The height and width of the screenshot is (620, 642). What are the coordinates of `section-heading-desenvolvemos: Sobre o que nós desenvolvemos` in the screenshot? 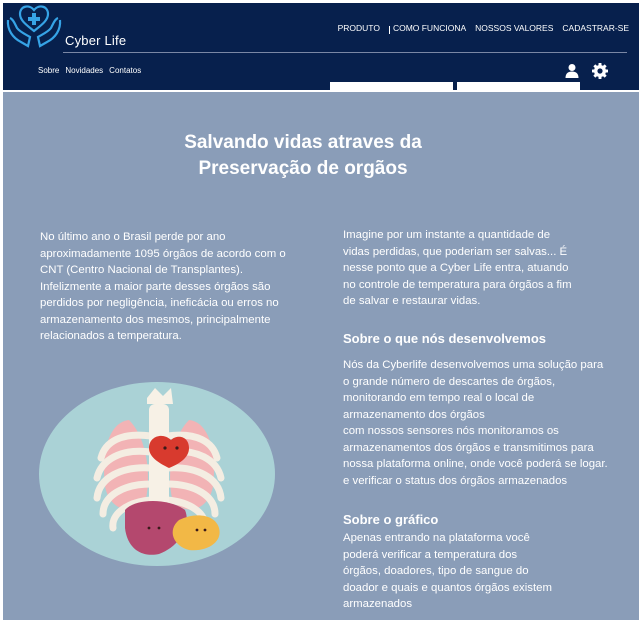 It's located at (444, 338).